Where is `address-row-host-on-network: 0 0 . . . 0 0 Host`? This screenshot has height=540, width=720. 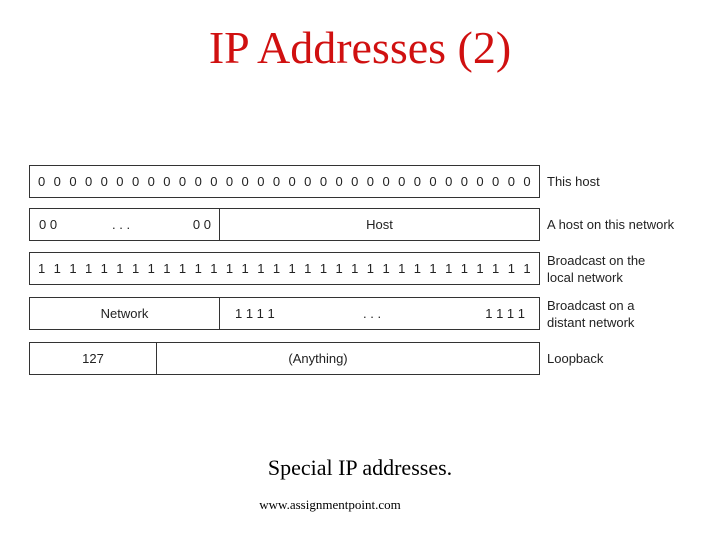 address-row-host-on-network: 0 0 . . . 0 0 Host is located at coordinates (284, 224).